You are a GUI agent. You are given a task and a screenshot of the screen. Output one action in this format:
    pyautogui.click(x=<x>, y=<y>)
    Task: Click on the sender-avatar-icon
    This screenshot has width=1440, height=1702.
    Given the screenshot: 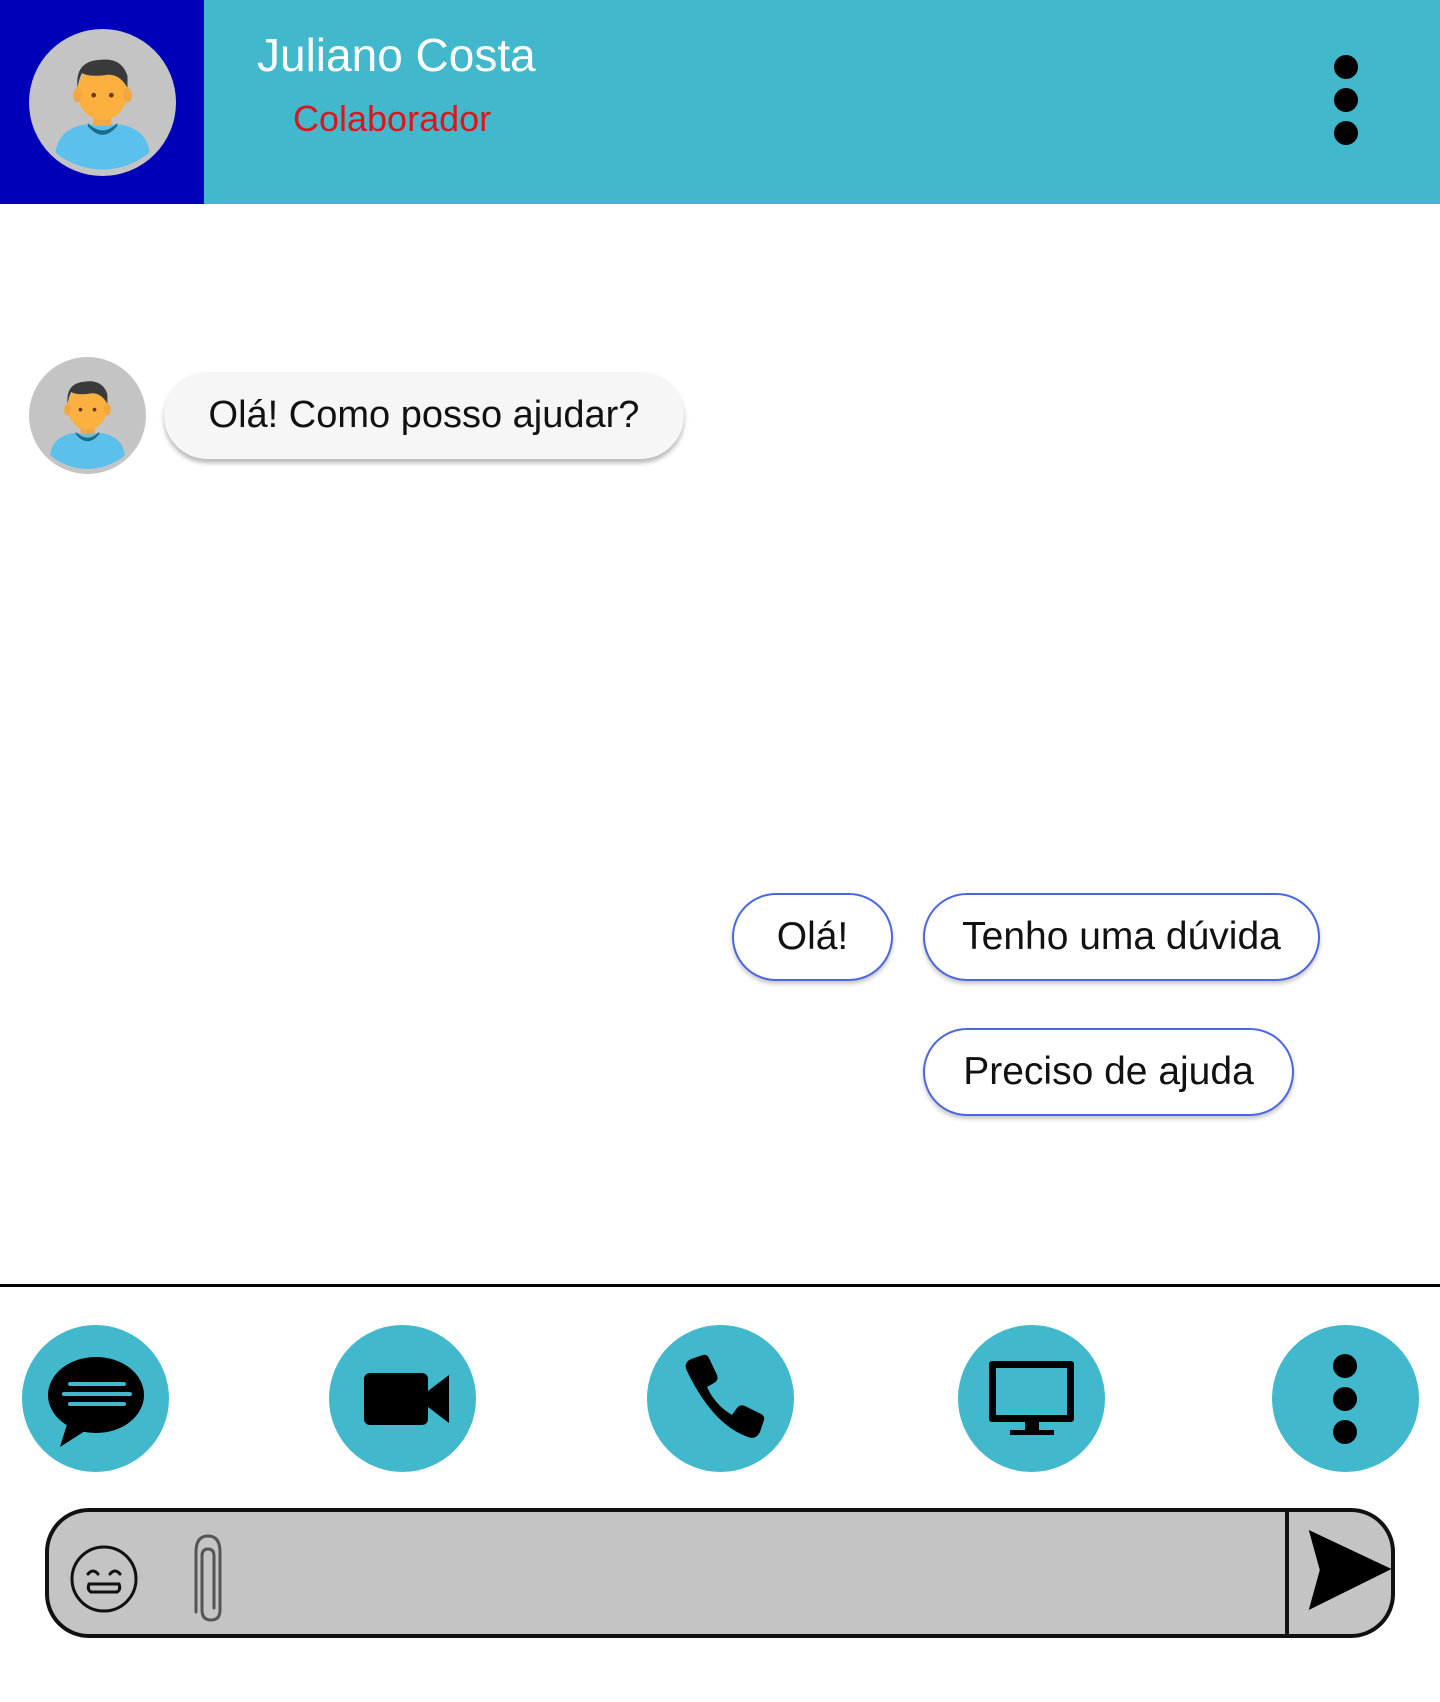 What is the action you would take?
    pyautogui.click(x=87, y=415)
    